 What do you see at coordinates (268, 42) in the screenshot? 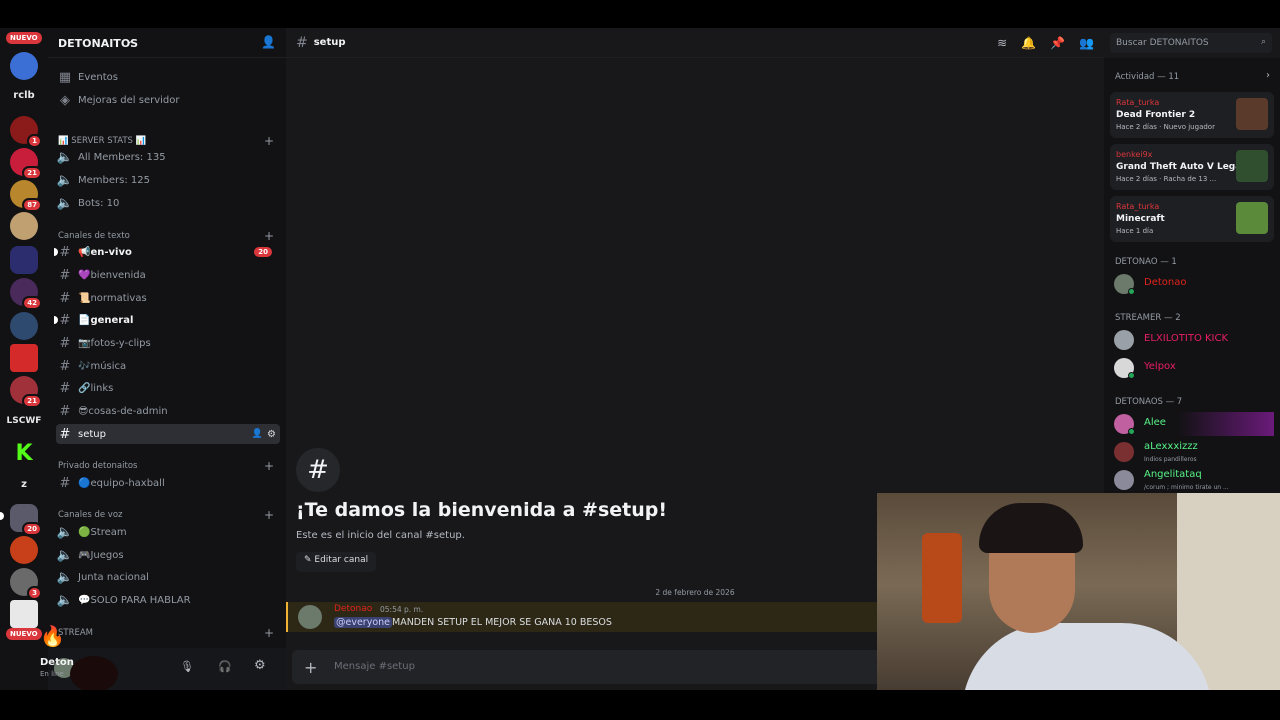
I see `add-user-icon: 👤` at bounding box center [268, 42].